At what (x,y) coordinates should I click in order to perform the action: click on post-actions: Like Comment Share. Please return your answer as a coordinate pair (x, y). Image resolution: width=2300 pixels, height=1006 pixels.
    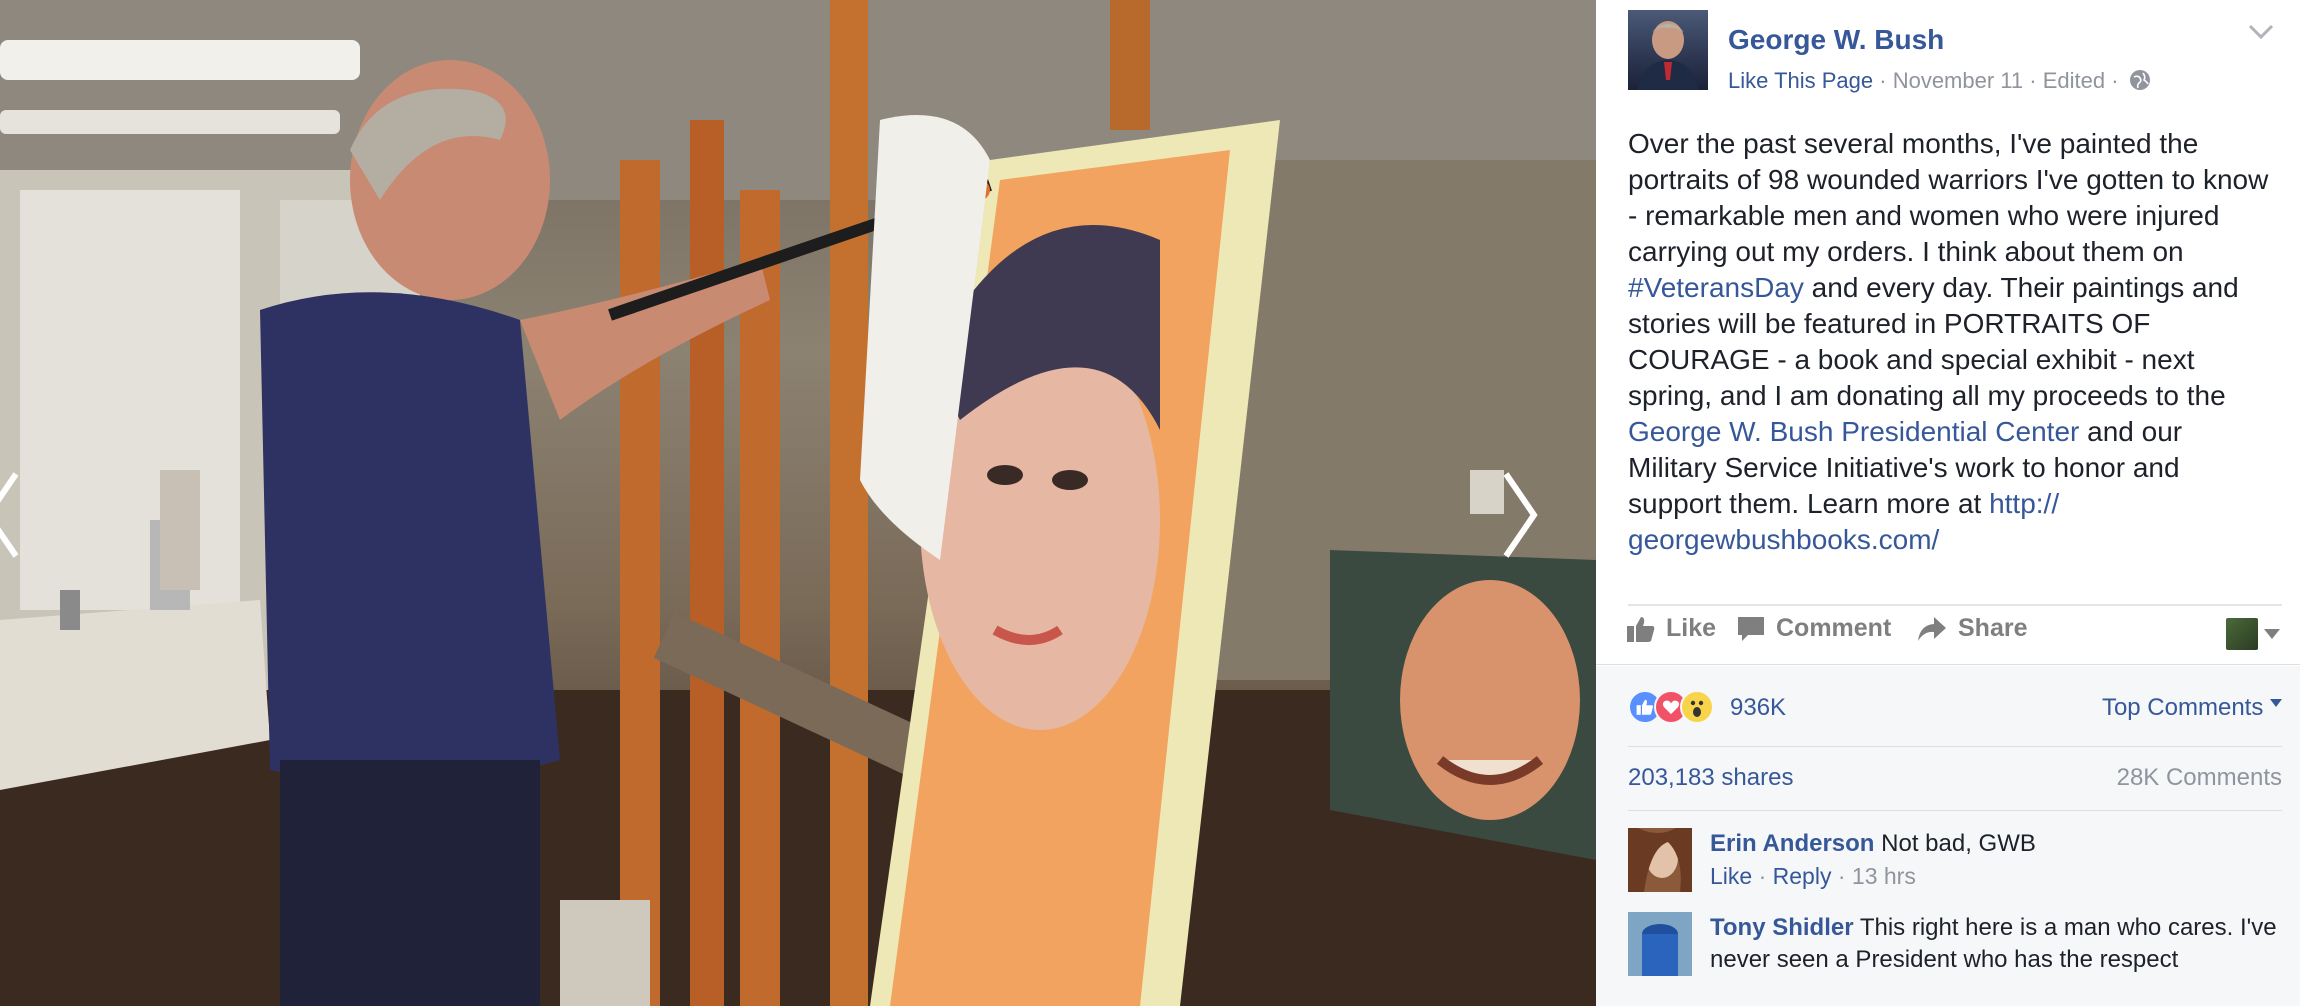
    Looking at the image, I should click on (1953, 635).